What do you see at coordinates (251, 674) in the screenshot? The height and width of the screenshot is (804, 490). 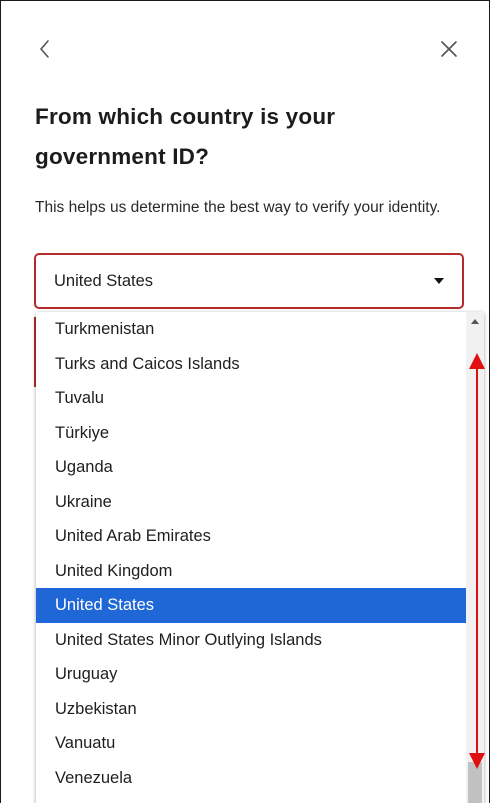 I see `country-option: Uruguay` at bounding box center [251, 674].